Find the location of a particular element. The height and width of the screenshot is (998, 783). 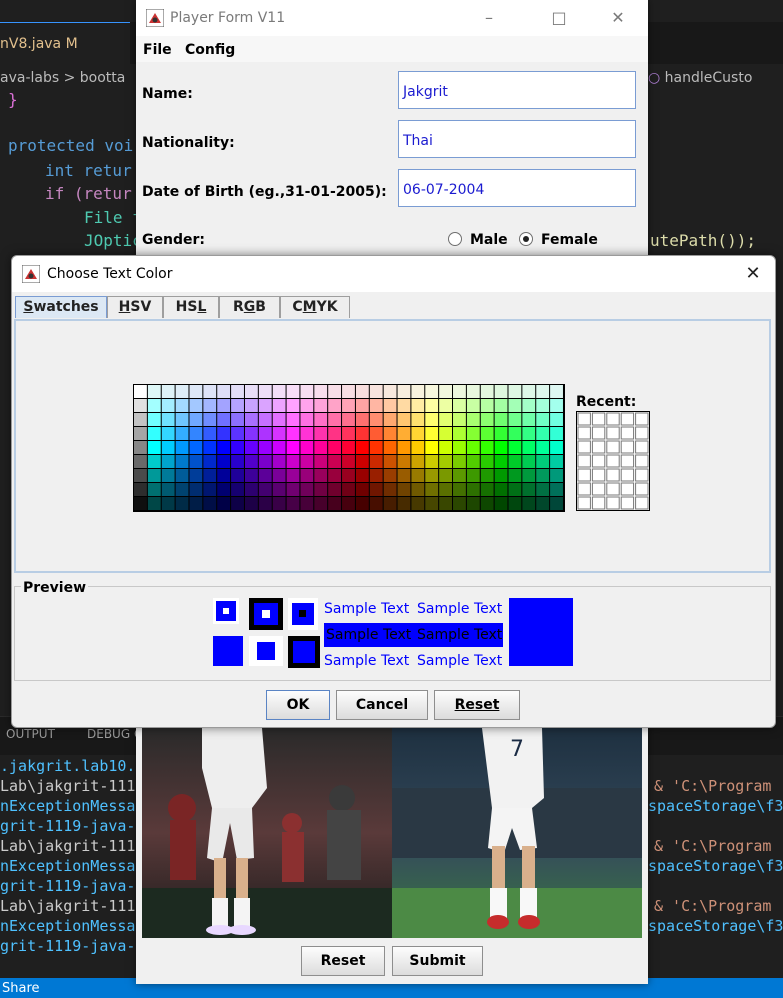

player-form-titlebar: Player Form V11 – □ ✕ is located at coordinates (392, 18).